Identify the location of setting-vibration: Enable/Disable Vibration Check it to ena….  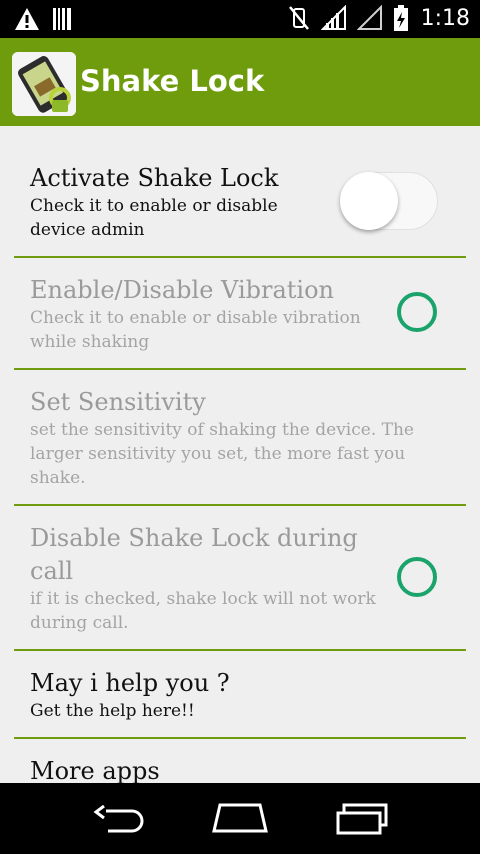
(240, 313).